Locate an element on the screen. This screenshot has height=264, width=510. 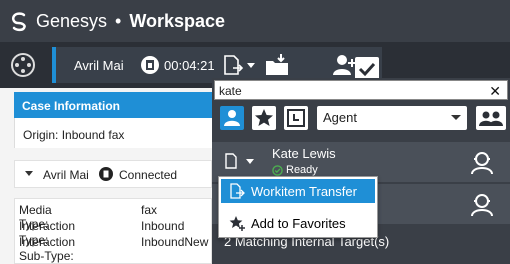
group-results-button is located at coordinates (491, 118).